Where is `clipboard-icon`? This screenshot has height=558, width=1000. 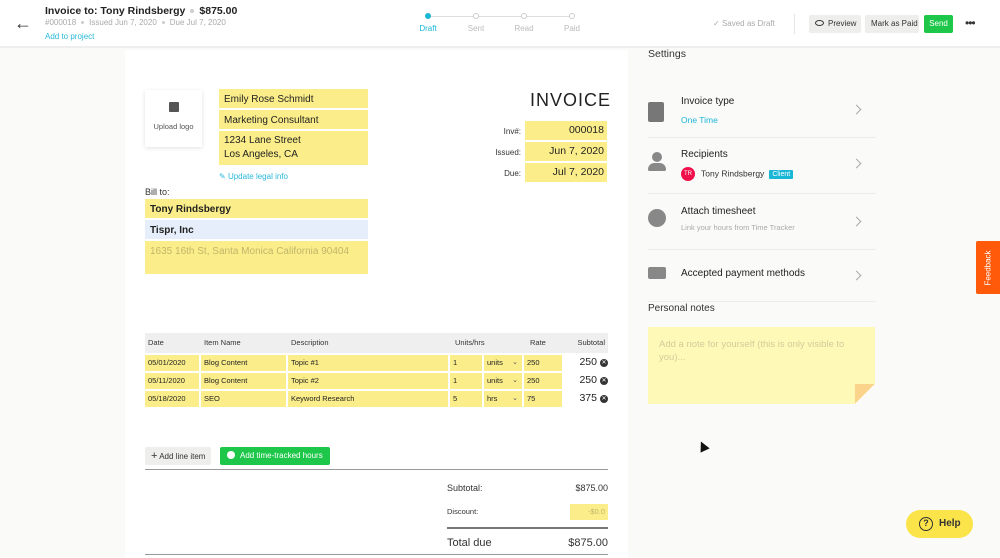
clipboard-icon is located at coordinates (656, 112).